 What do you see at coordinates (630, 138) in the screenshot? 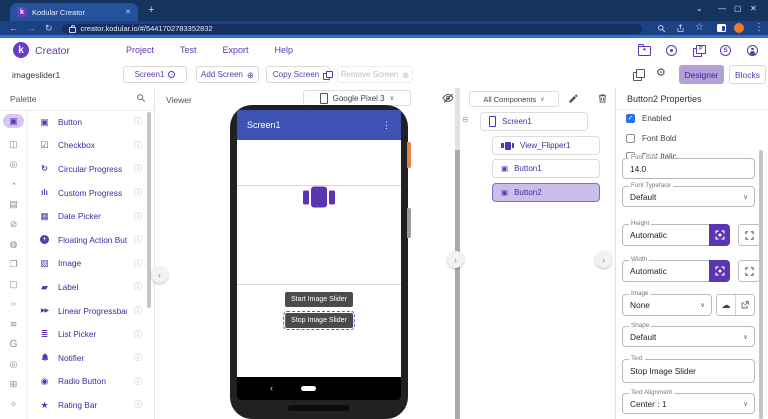
I see `checkbox-unchecked-icon` at bounding box center [630, 138].